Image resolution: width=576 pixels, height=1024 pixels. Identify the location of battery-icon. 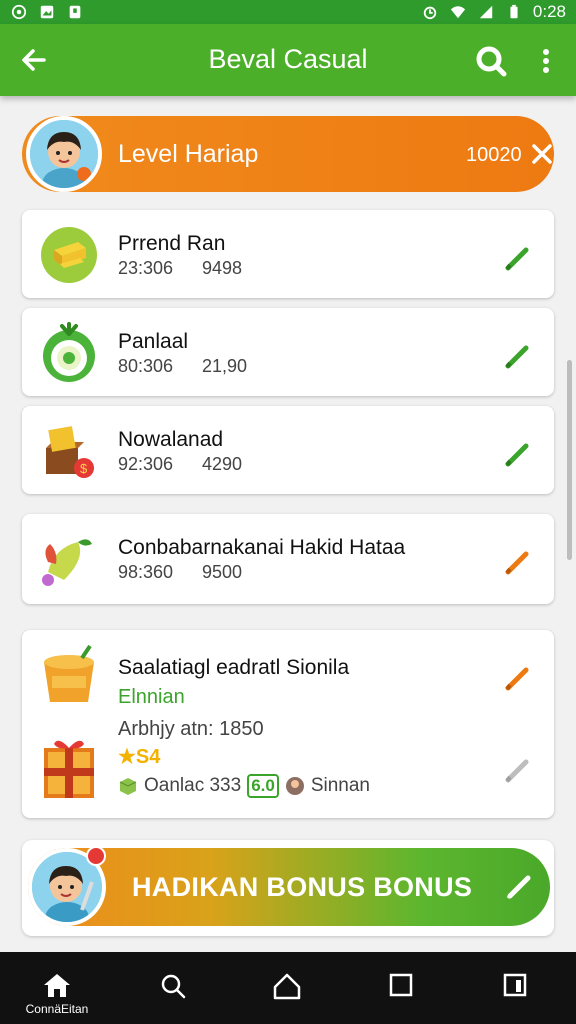
(514, 11).